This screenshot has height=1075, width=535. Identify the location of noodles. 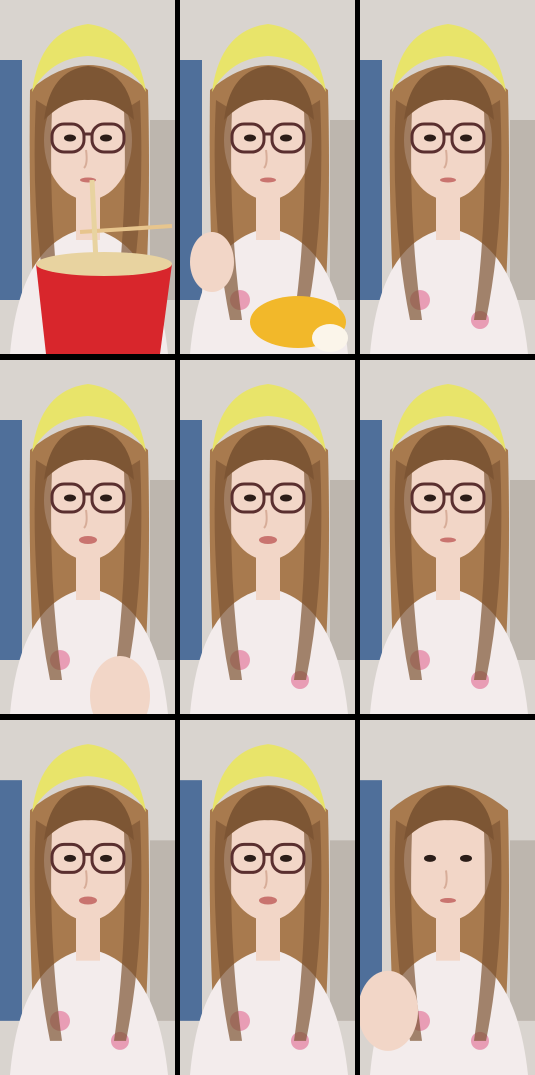
(104, 264).